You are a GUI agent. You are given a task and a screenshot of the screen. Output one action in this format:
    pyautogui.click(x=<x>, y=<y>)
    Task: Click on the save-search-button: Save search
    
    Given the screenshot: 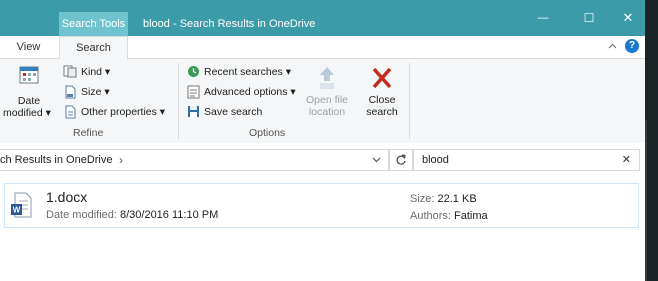 What is the action you would take?
    pyautogui.click(x=224, y=111)
    